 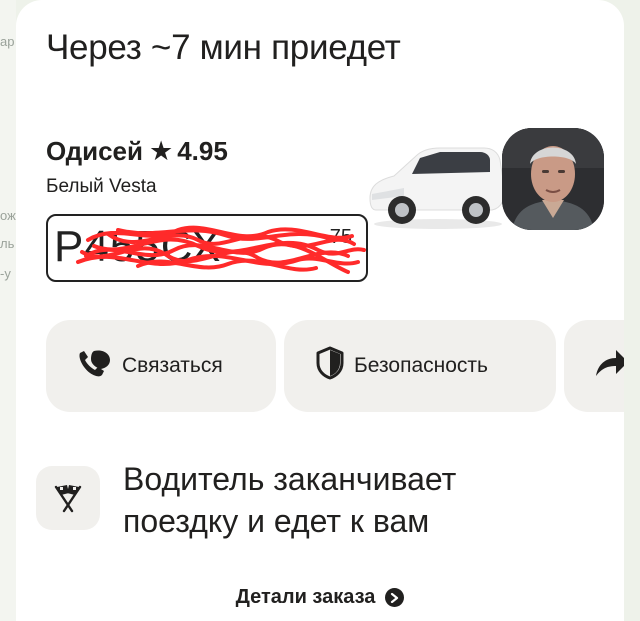 I want to click on map-label: ож, so click(x=8, y=215).